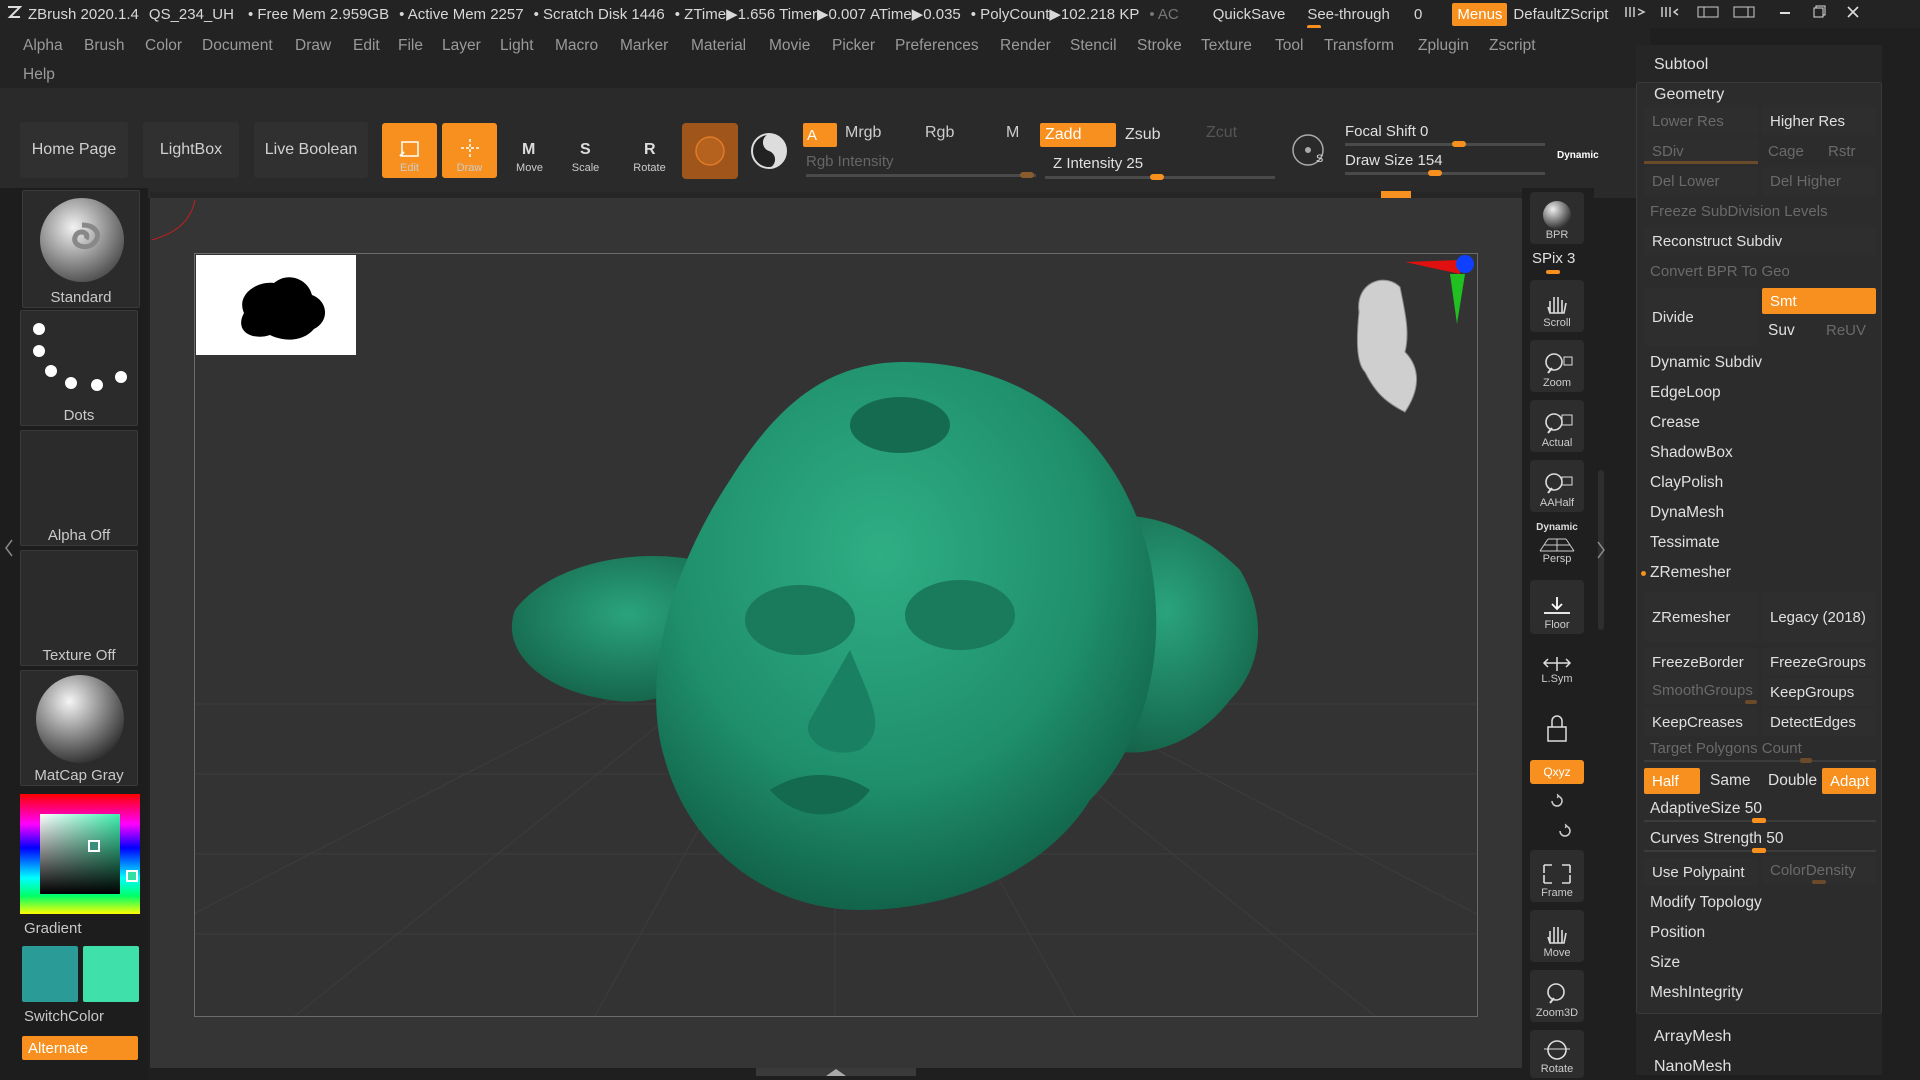  I want to click on left-collapse-arrow-icon, so click(9, 550).